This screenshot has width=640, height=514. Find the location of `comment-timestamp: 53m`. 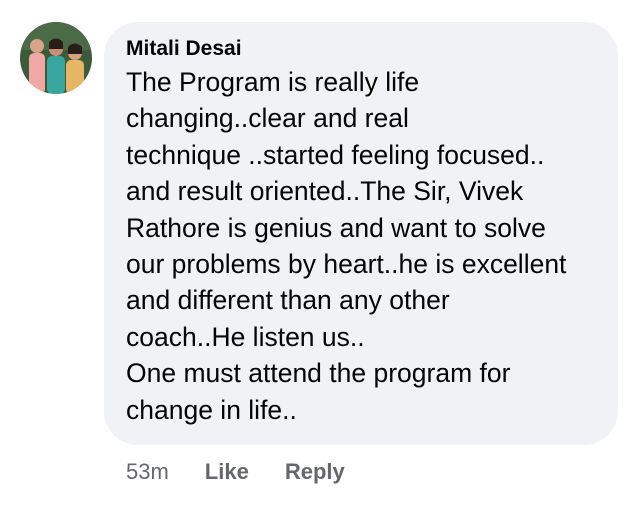

comment-timestamp: 53m is located at coordinates (147, 472).